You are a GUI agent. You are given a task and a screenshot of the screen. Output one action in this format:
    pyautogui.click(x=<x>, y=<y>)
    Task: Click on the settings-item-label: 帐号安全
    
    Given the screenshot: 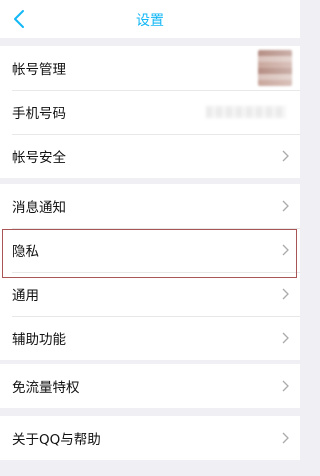 What is the action you would take?
    pyautogui.click(x=39, y=158)
    